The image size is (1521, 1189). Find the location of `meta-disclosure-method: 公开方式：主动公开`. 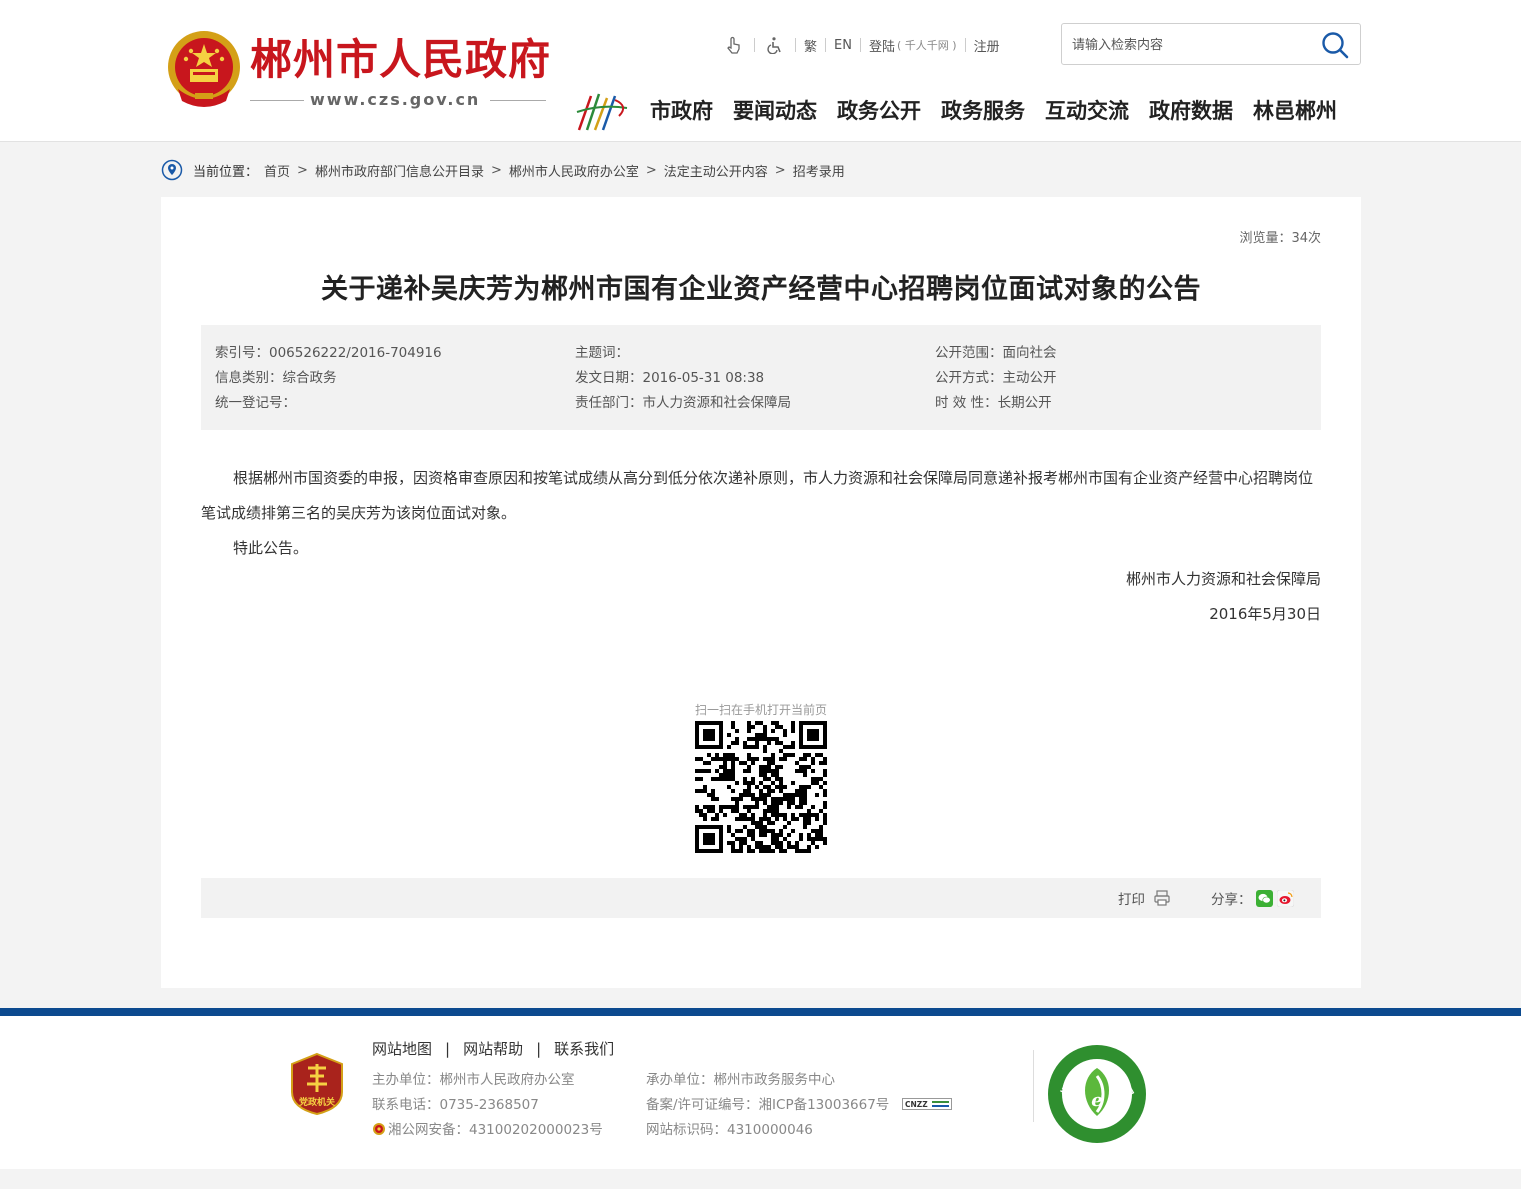

meta-disclosure-method: 公开方式：主动公开 is located at coordinates (996, 378).